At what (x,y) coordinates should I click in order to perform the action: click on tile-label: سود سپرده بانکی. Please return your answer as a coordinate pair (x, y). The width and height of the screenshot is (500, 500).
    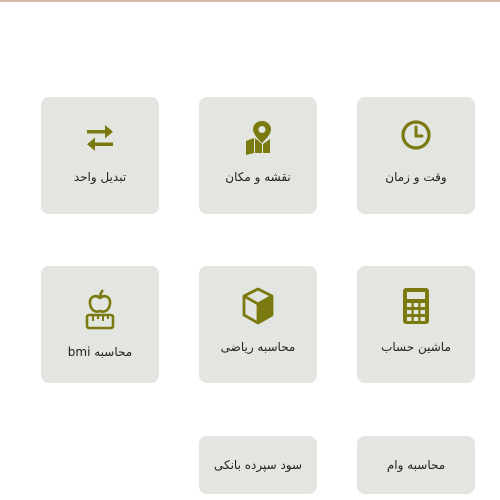
    Looking at the image, I should click on (258, 465).